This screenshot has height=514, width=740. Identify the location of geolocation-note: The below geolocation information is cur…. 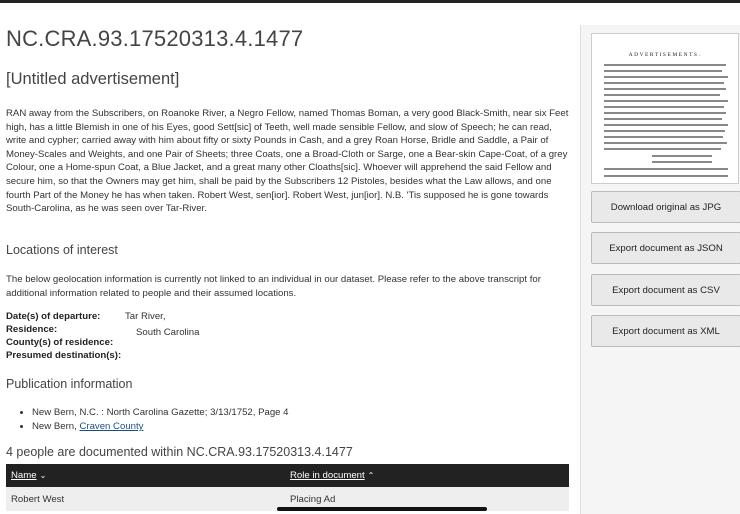
(273, 286).